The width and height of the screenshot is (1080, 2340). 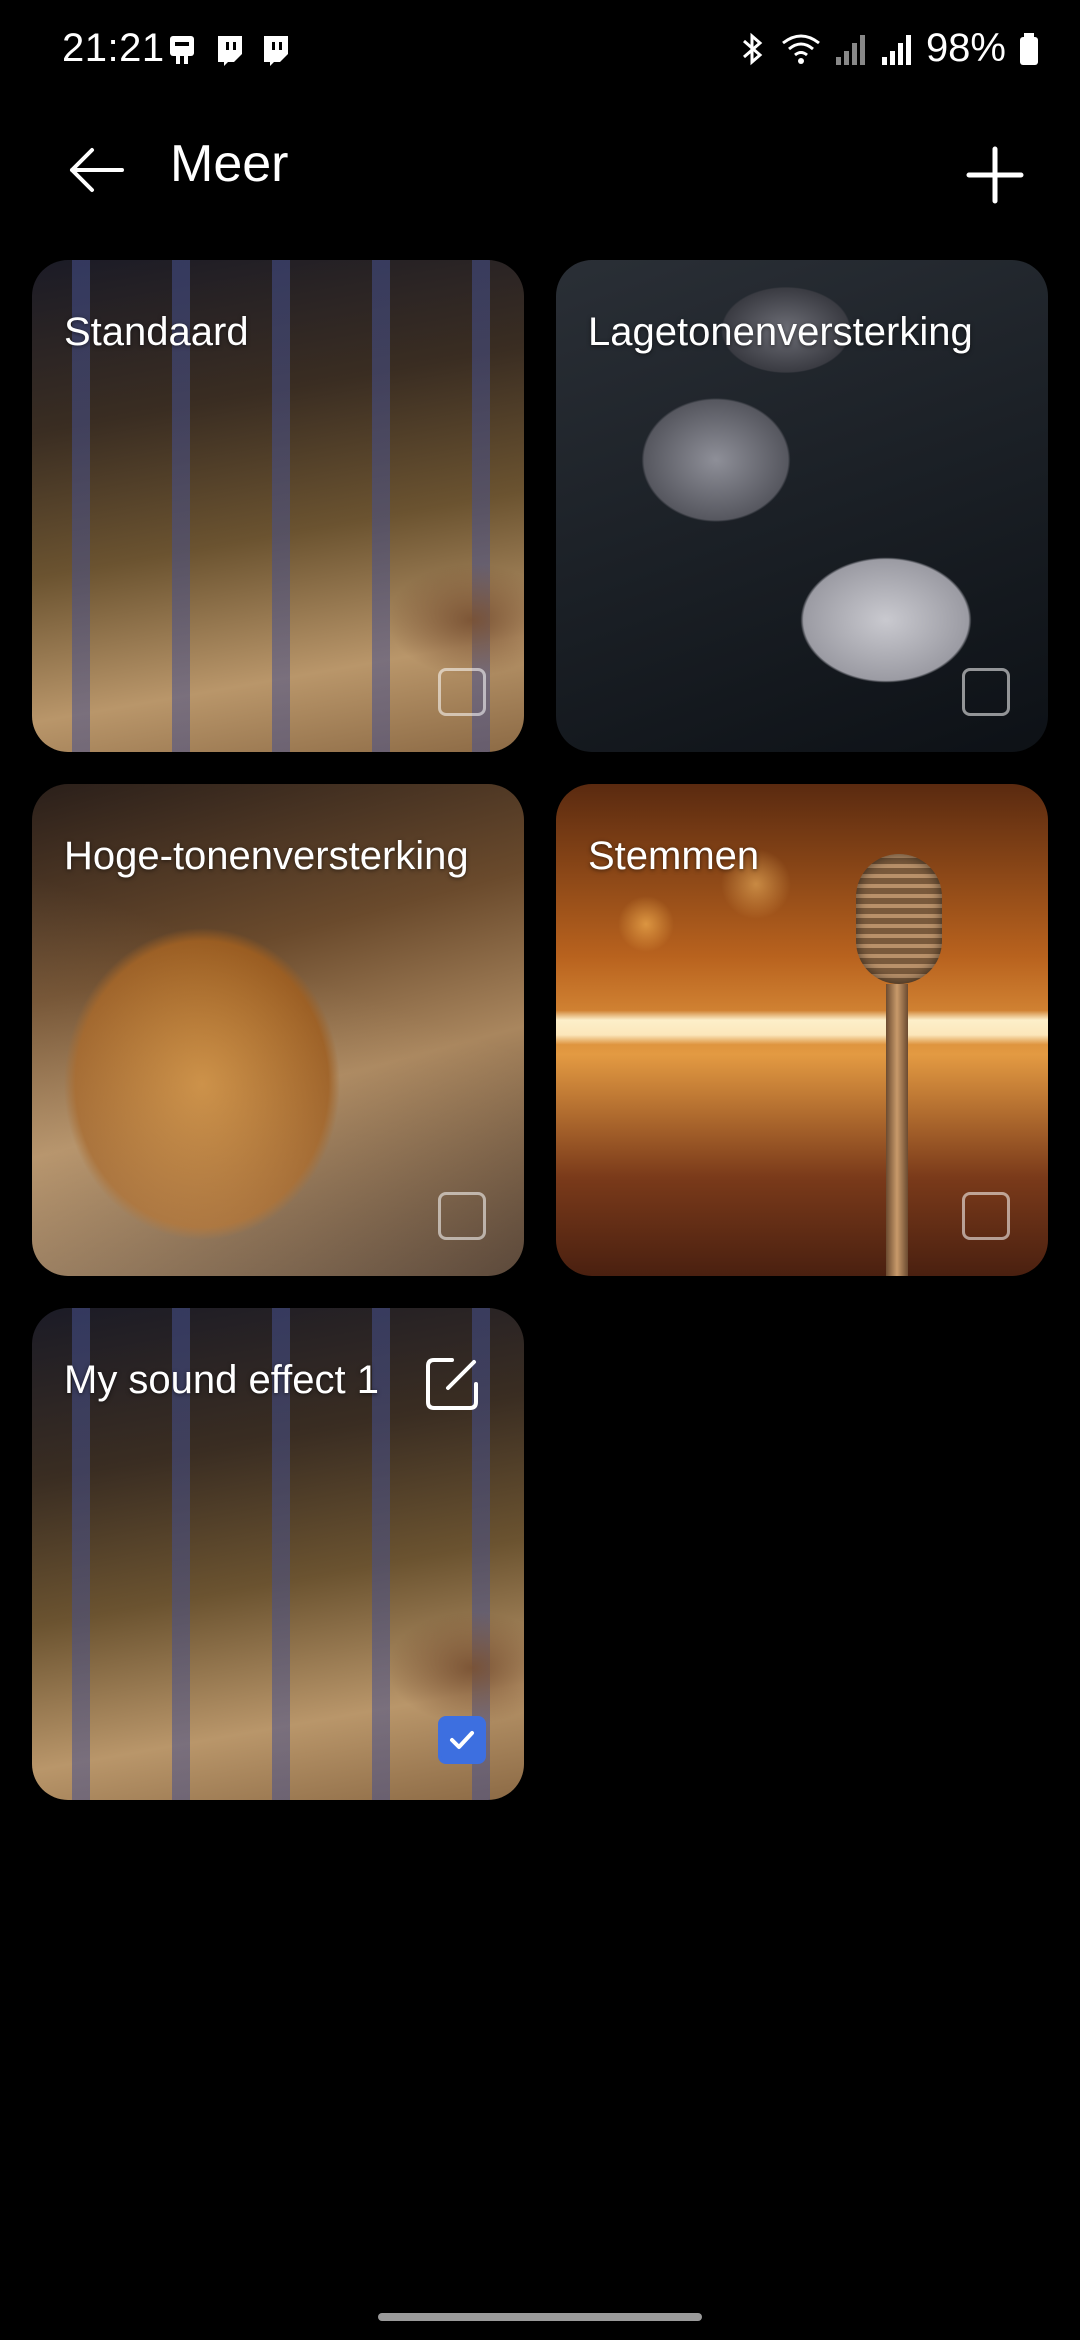 I want to click on battery-percent: 98%, so click(x=965, y=48).